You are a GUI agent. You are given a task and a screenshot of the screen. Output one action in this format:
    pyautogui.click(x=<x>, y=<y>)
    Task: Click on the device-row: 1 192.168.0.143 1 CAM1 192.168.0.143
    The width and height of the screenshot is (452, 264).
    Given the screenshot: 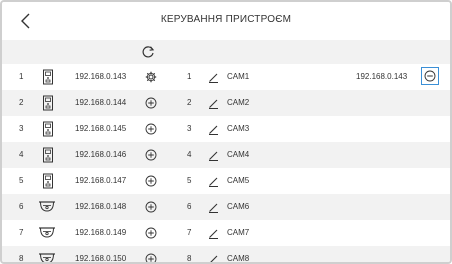 What is the action you would take?
    pyautogui.click(x=226, y=77)
    